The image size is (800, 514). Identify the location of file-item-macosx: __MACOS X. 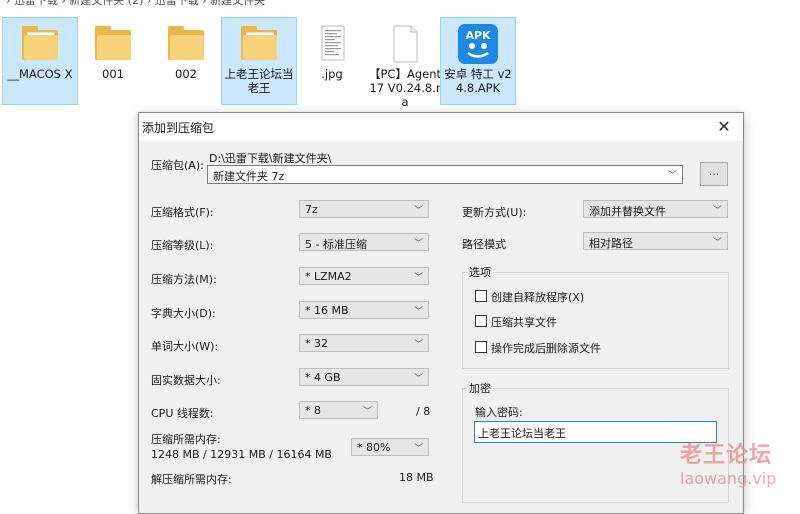
(40, 61).